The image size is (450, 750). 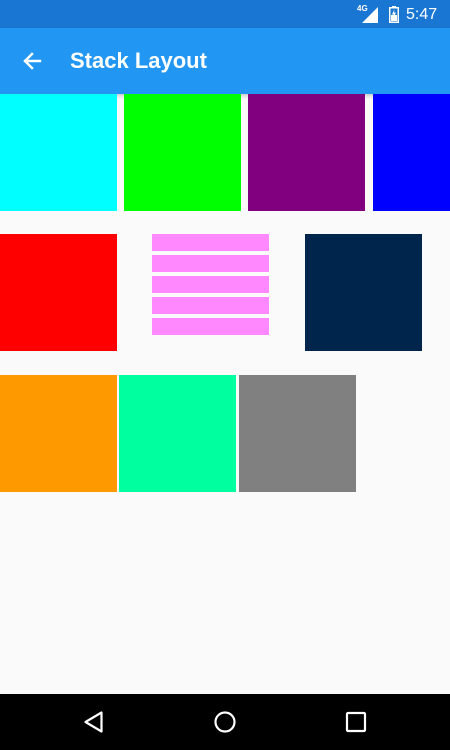 I want to click on signal-icon, so click(x=370, y=15).